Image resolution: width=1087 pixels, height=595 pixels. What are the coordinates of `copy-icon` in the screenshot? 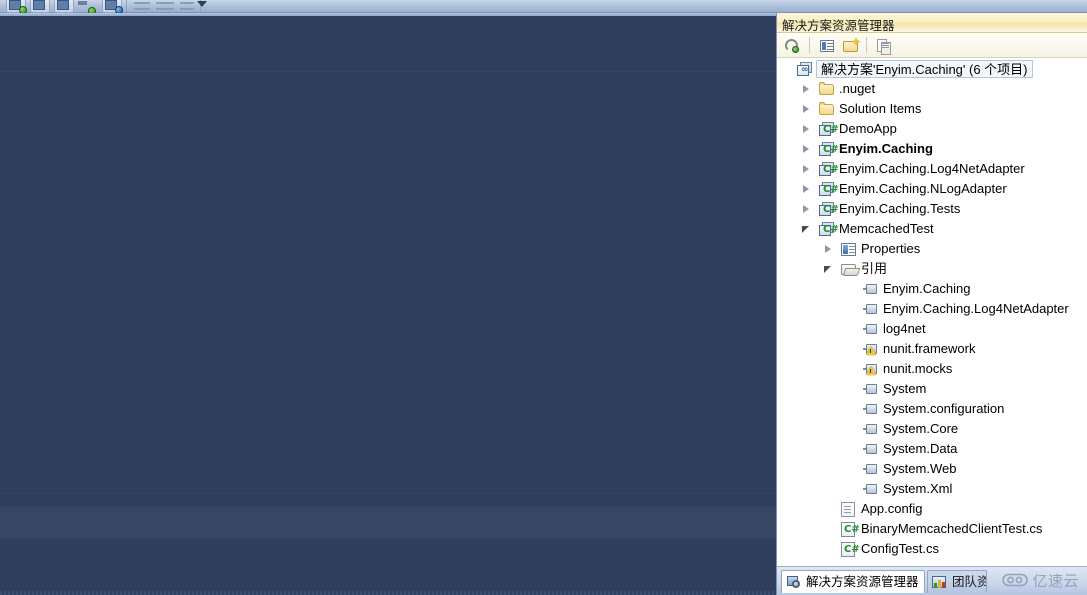 It's located at (884, 47).